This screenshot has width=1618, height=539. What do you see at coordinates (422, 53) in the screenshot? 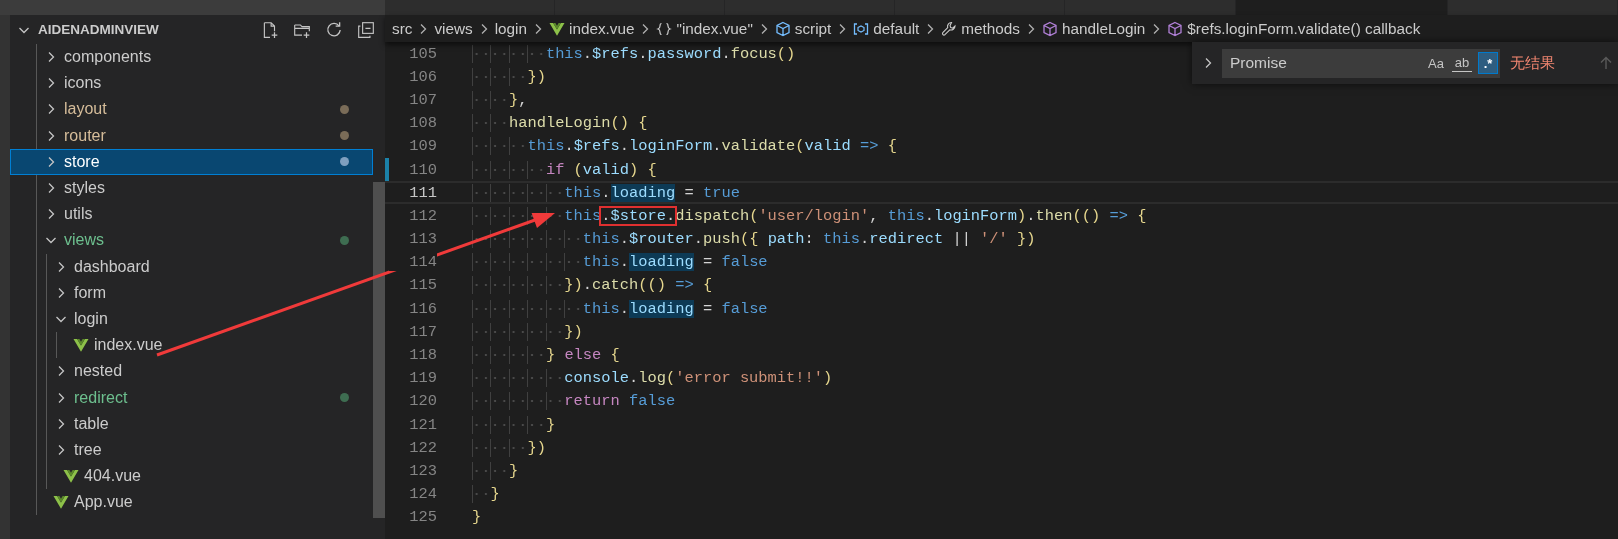
I see `line-number: 105` at bounding box center [422, 53].